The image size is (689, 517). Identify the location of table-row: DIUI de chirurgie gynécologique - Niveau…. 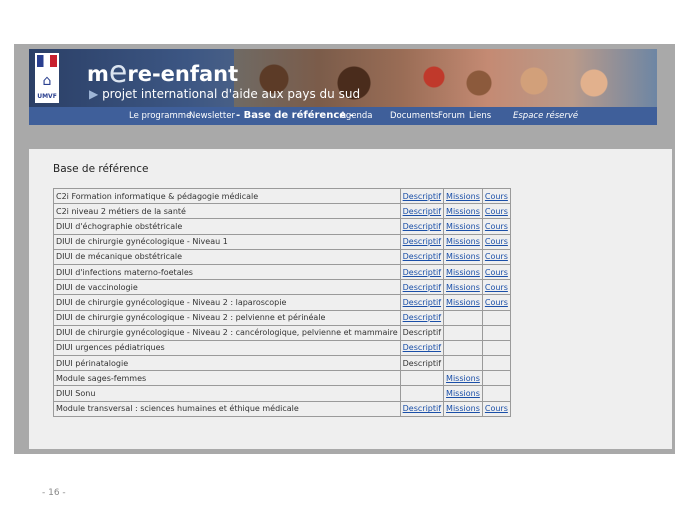
(282, 302).